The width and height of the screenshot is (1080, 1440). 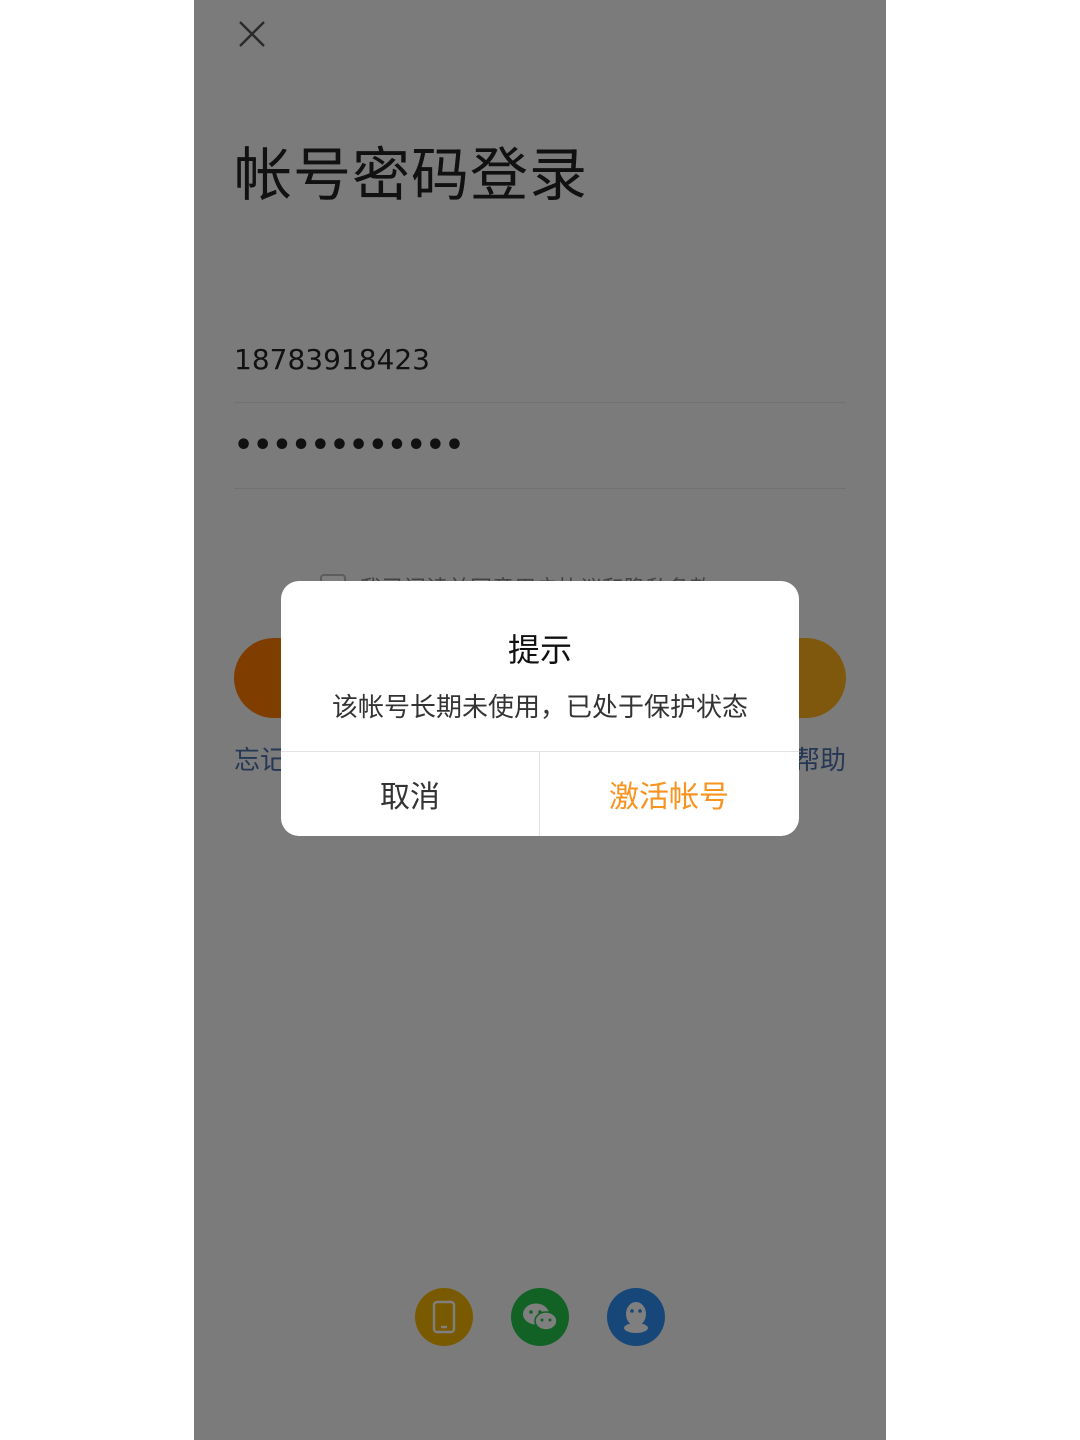 I want to click on dialog-title: 提示, so click(x=539, y=650).